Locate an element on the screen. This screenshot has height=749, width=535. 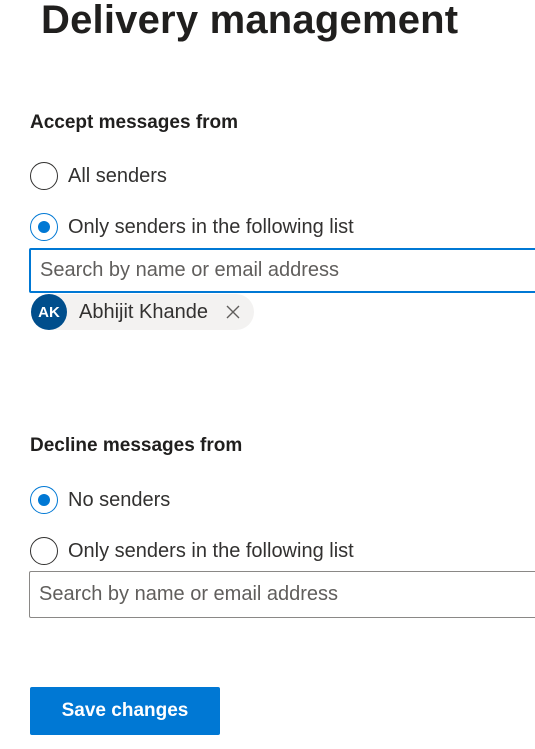
decline-sender-search-box is located at coordinates (282, 594).